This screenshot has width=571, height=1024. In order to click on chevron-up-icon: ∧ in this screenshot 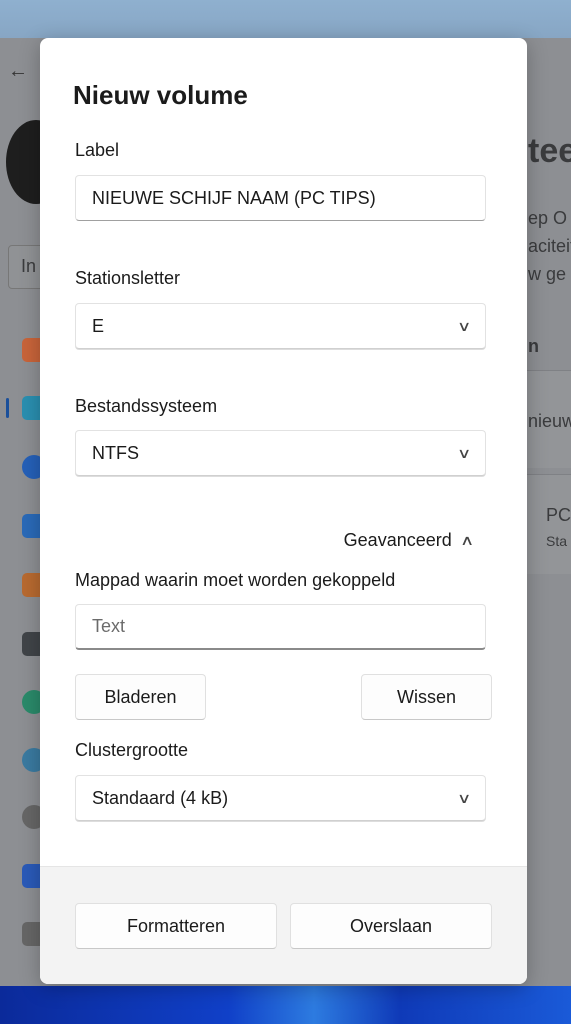, I will do `click(467, 540)`.